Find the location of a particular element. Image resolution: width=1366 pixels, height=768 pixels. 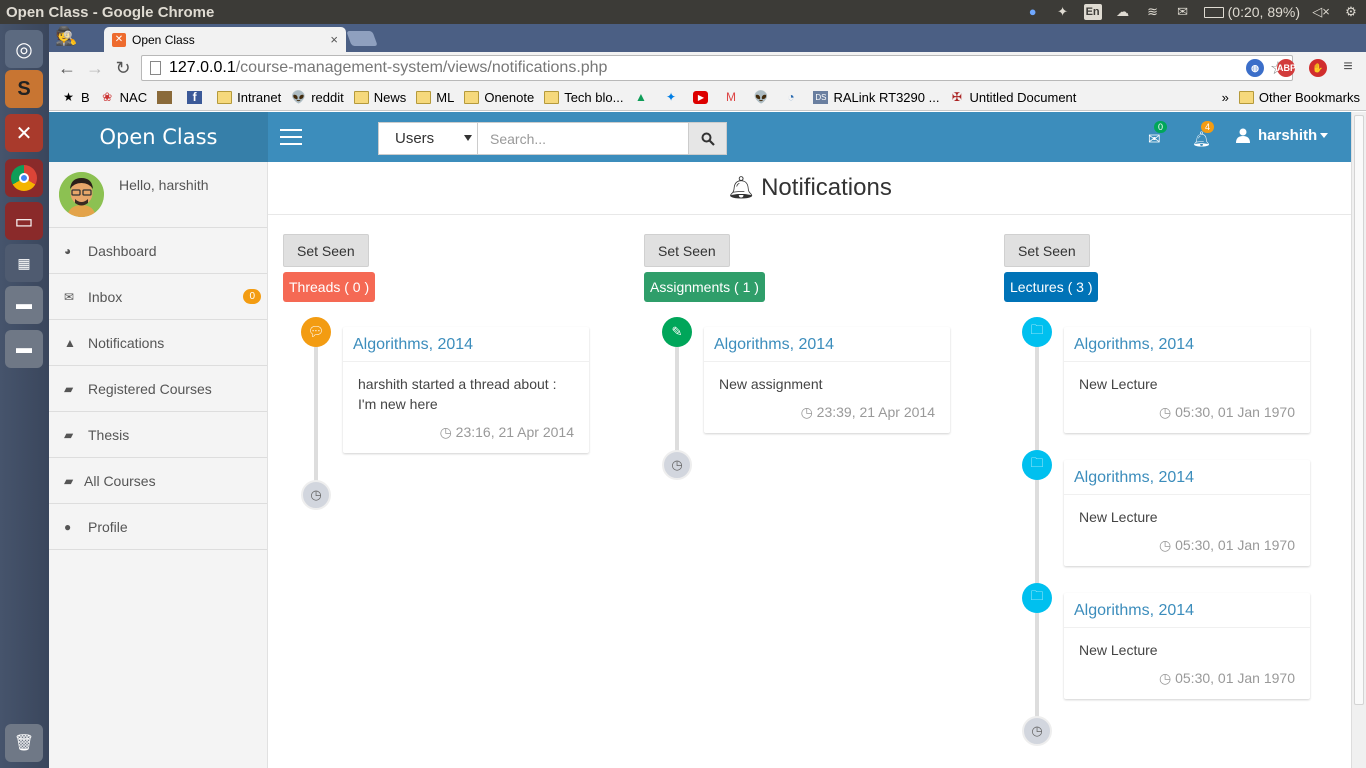

facebook-icon: f is located at coordinates (195, 97).